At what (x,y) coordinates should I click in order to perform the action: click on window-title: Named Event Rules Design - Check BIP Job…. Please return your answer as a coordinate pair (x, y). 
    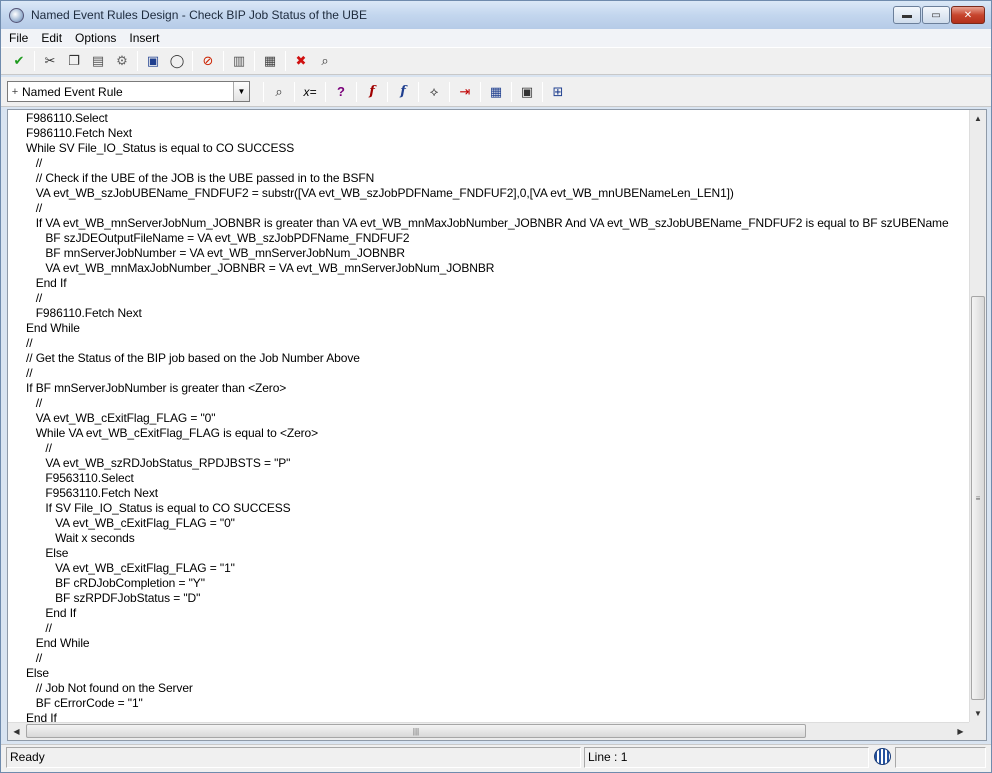
    Looking at the image, I should click on (199, 15).